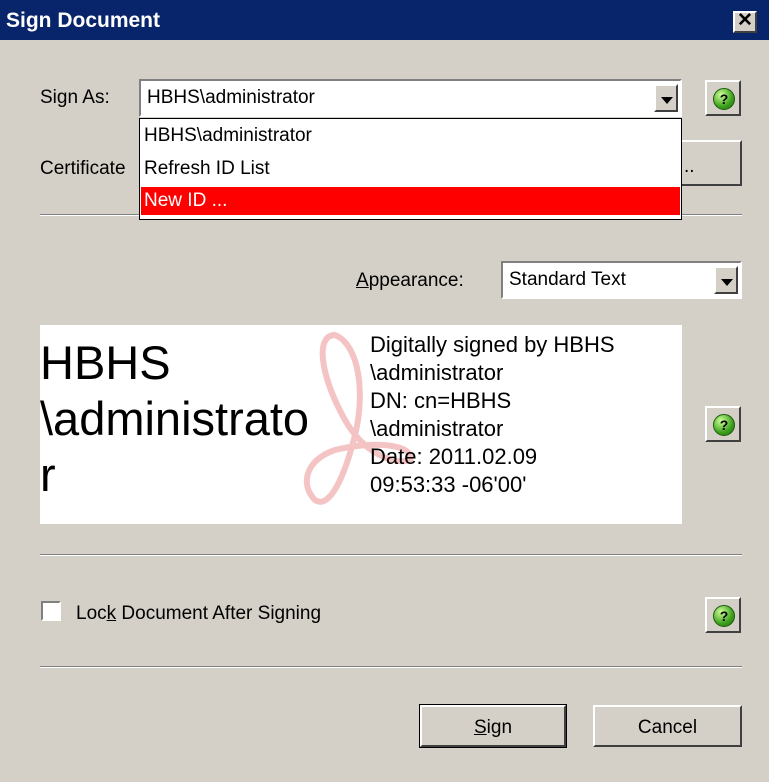 The height and width of the screenshot is (782, 769). I want to click on lock-document-checkbox, so click(51, 611).